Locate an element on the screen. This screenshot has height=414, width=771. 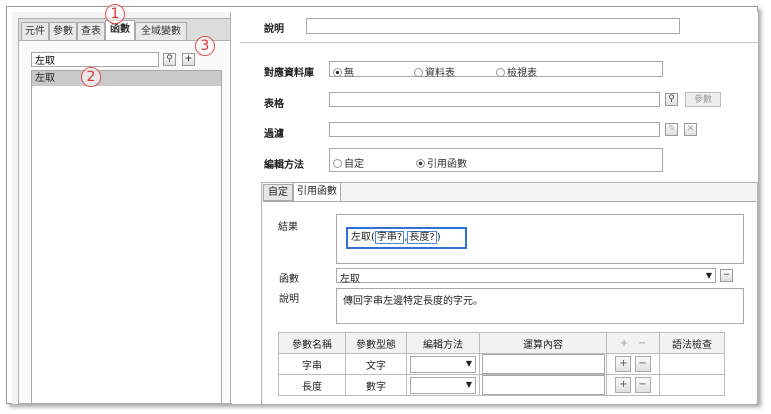
radio-table: 資料表 is located at coordinates (434, 71).